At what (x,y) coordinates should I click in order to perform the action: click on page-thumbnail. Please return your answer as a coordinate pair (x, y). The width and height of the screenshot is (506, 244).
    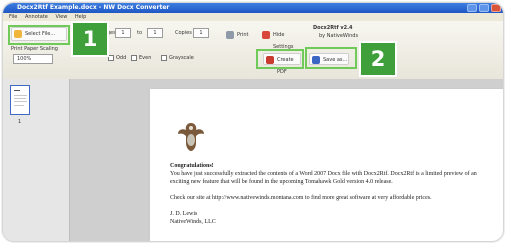
    Looking at the image, I should click on (20, 100).